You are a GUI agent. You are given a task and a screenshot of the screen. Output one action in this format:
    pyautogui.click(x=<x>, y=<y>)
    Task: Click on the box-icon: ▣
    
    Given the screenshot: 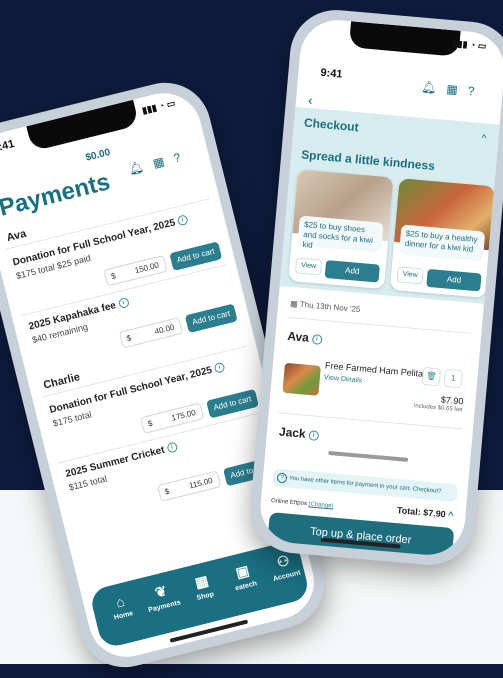 What is the action you would take?
    pyautogui.click(x=242, y=571)
    